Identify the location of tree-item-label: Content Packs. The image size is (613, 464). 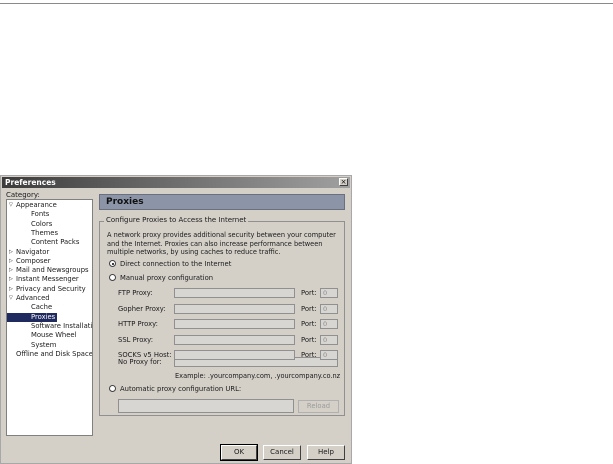
(55, 242).